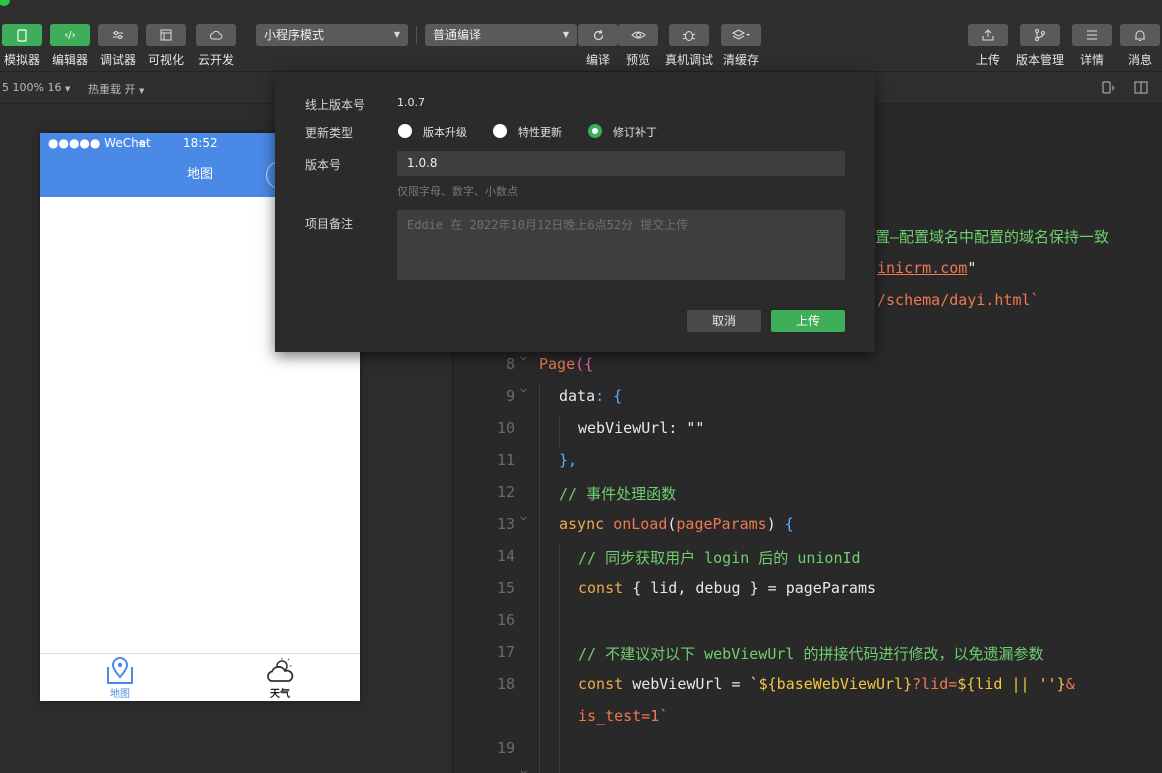 This screenshot has height=773, width=1162. I want to click on map-icon, so click(120, 670).